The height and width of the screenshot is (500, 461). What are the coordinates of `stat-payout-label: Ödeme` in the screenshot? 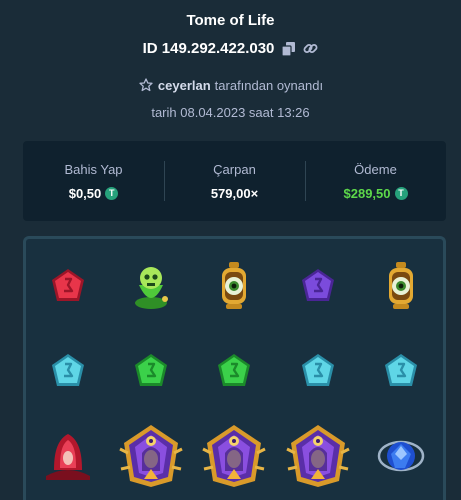 It's located at (375, 169).